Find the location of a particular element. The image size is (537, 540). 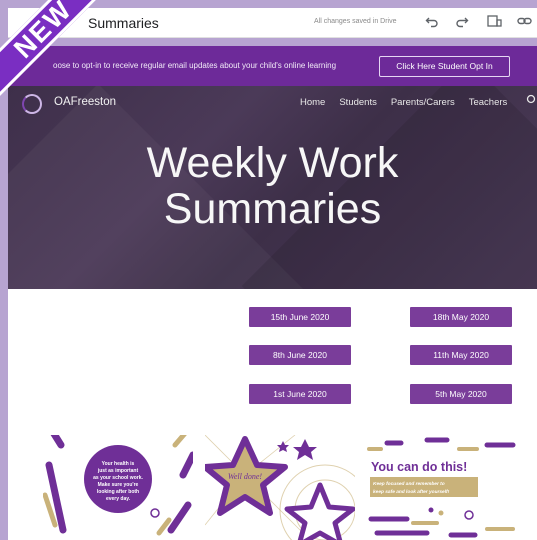

card1-line6: every day. is located at coordinates (118, 499).